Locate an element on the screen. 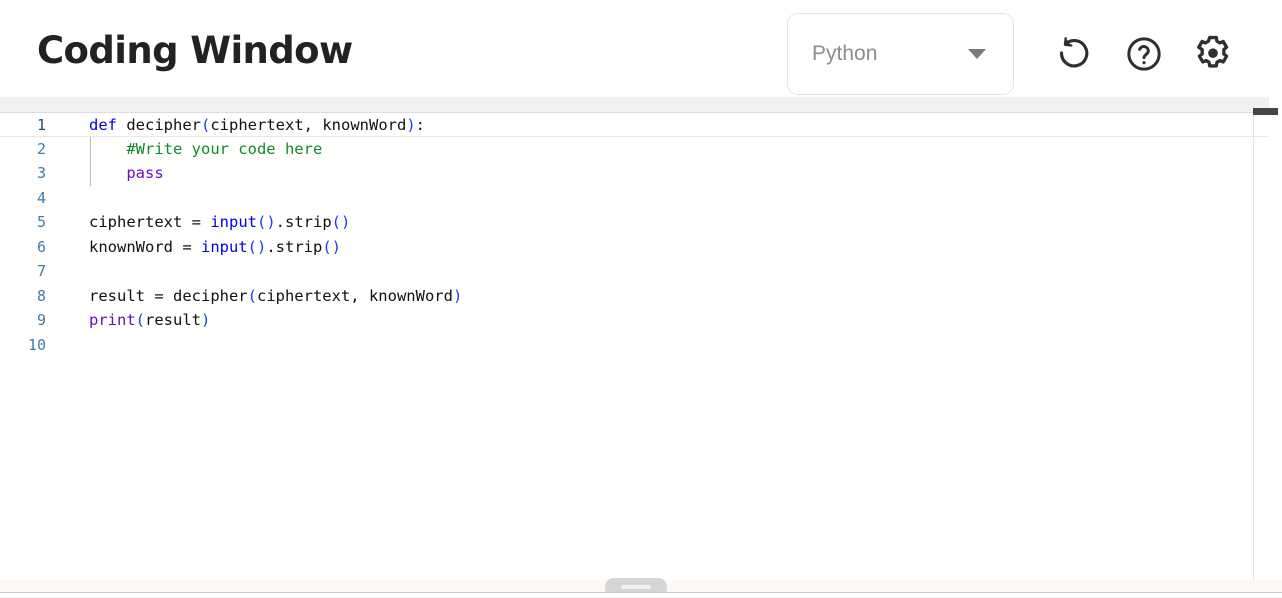  reset-circular-arrow-icon is located at coordinates (1074, 54).